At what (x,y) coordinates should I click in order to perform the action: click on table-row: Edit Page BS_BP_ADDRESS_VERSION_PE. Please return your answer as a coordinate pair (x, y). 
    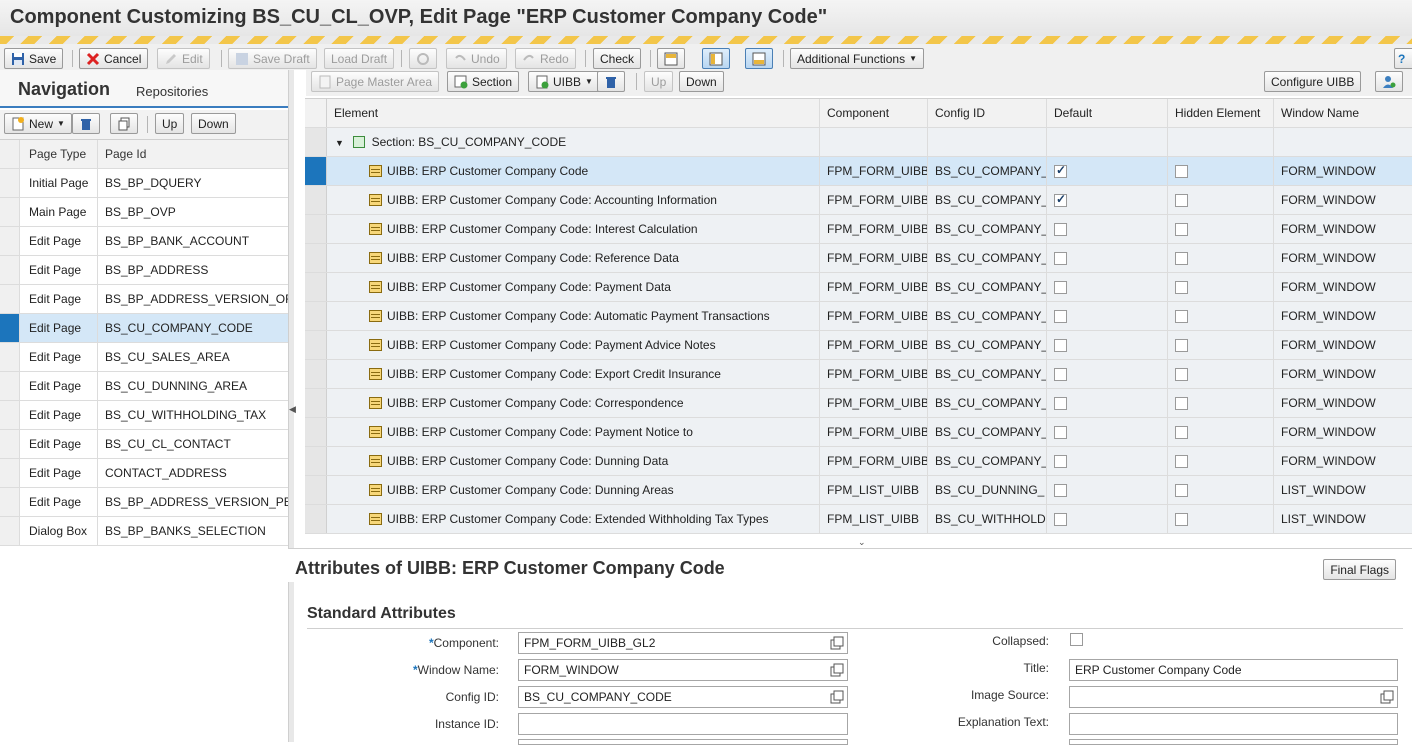
    Looking at the image, I should click on (144, 502).